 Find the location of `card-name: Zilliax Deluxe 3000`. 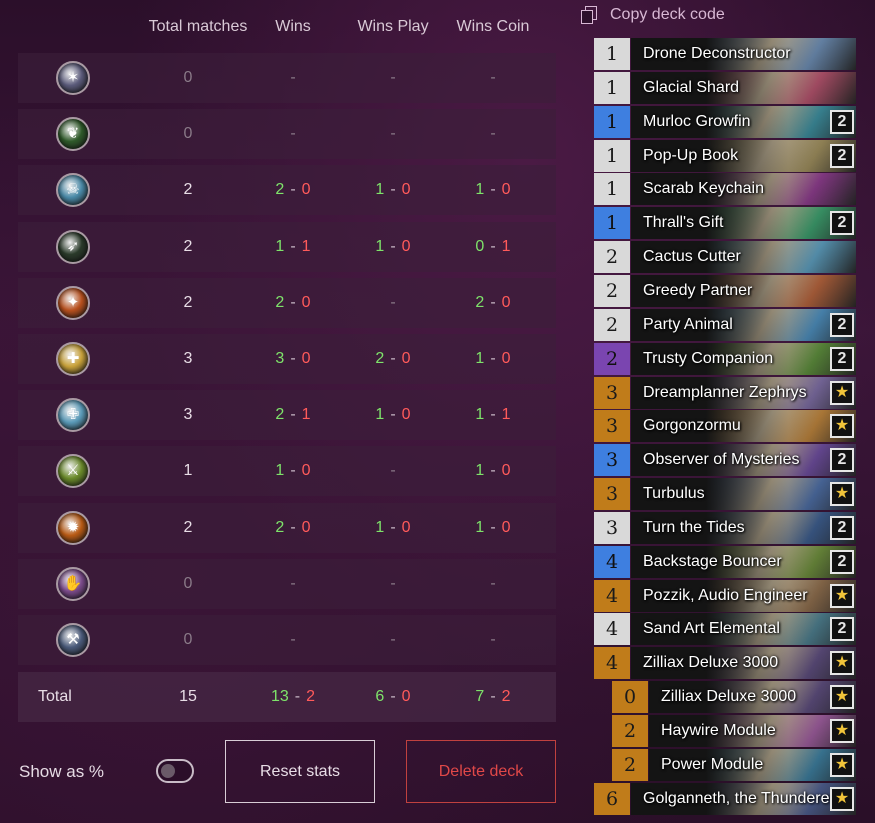

card-name: Zilliax Deluxe 3000 is located at coordinates (729, 697).